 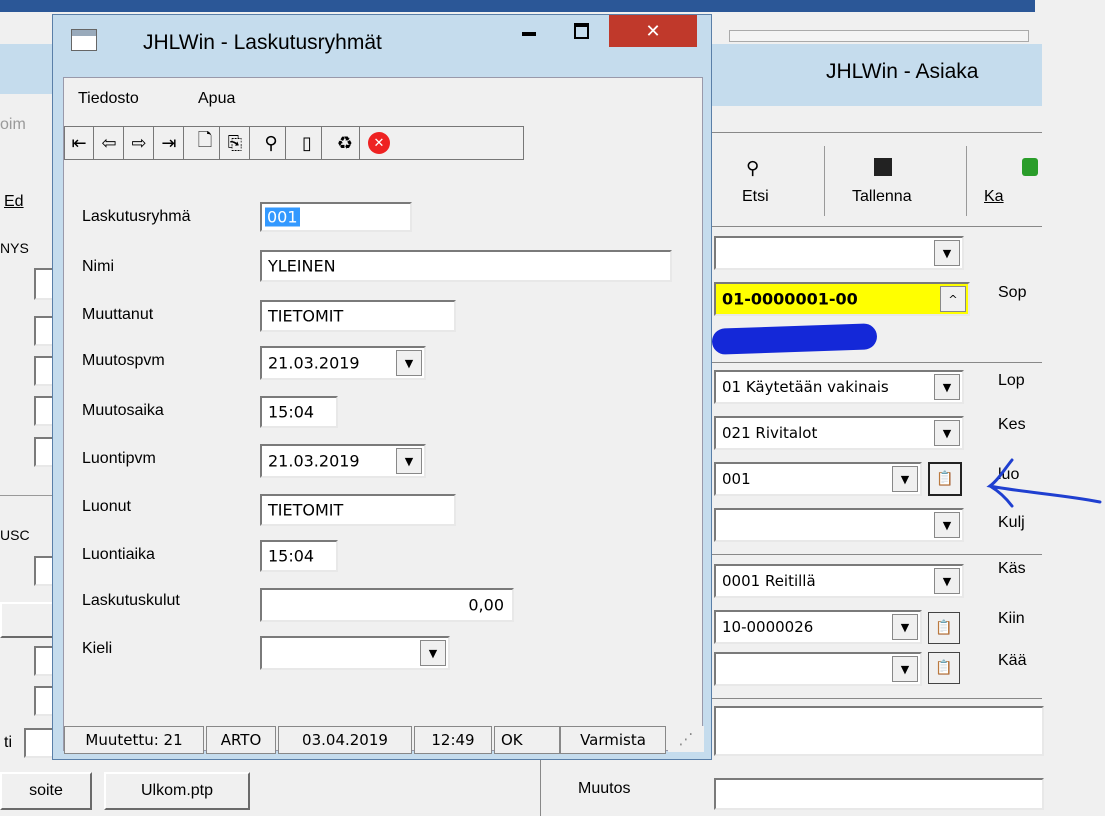 What do you see at coordinates (387, 605) in the screenshot?
I see `laskutuskulut-input: 0,00` at bounding box center [387, 605].